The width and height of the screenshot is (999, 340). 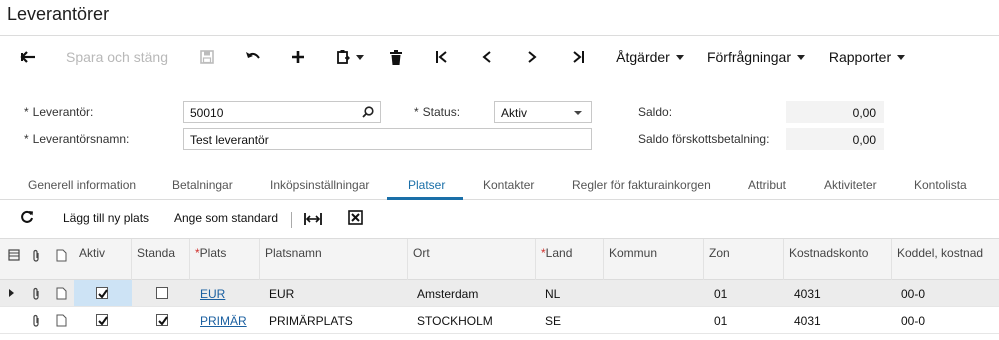 I want to click on supplier-field: 50010, so click(x=282, y=112).